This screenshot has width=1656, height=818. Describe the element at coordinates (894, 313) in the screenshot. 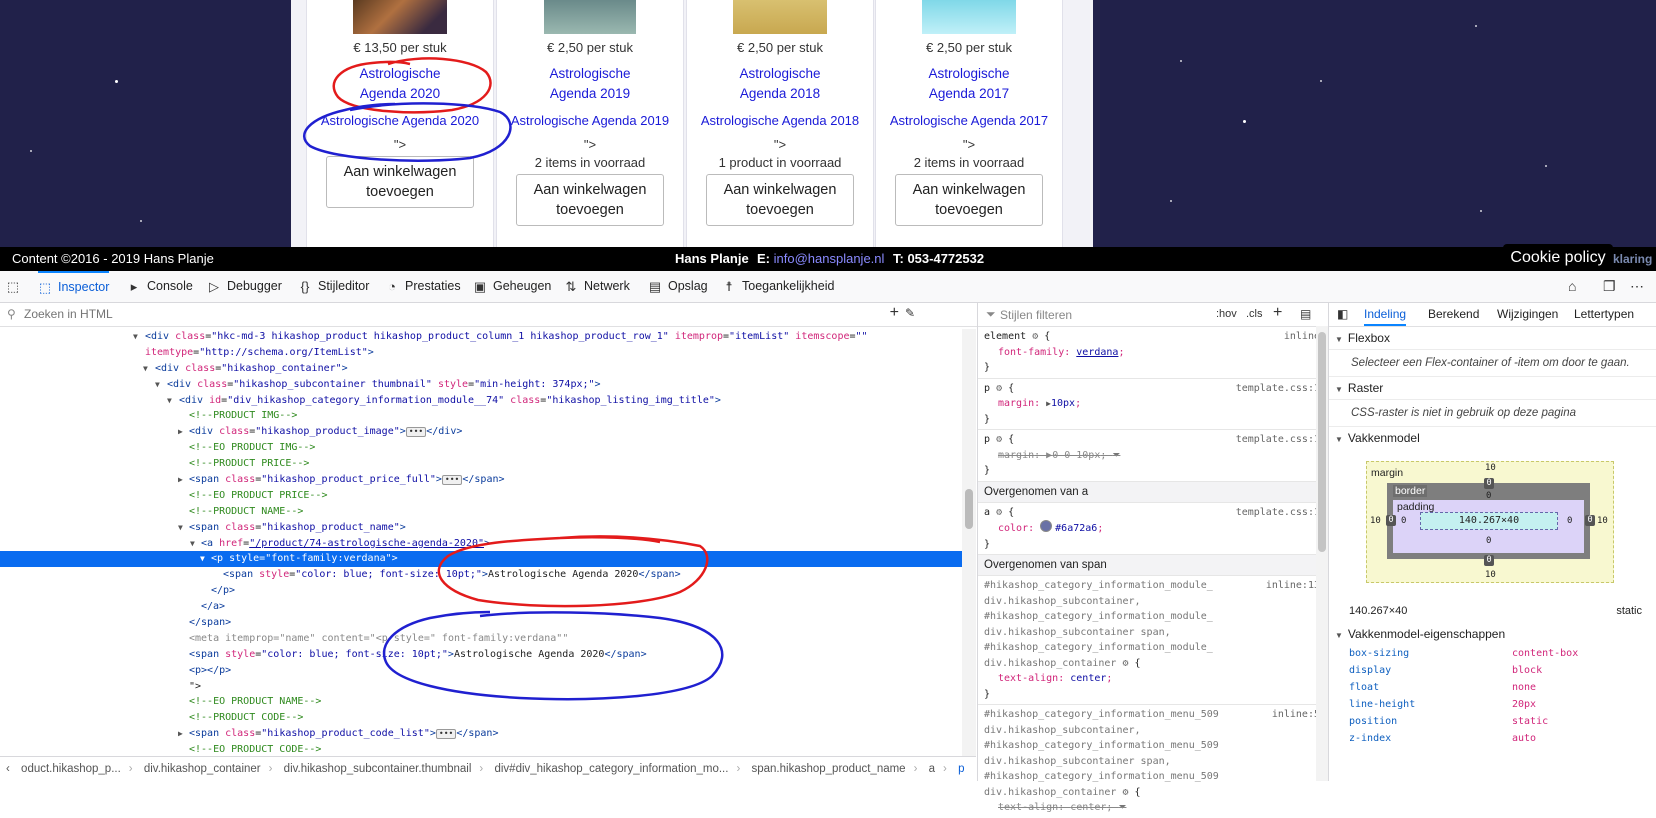

I see `add-node-icon: +` at that location.